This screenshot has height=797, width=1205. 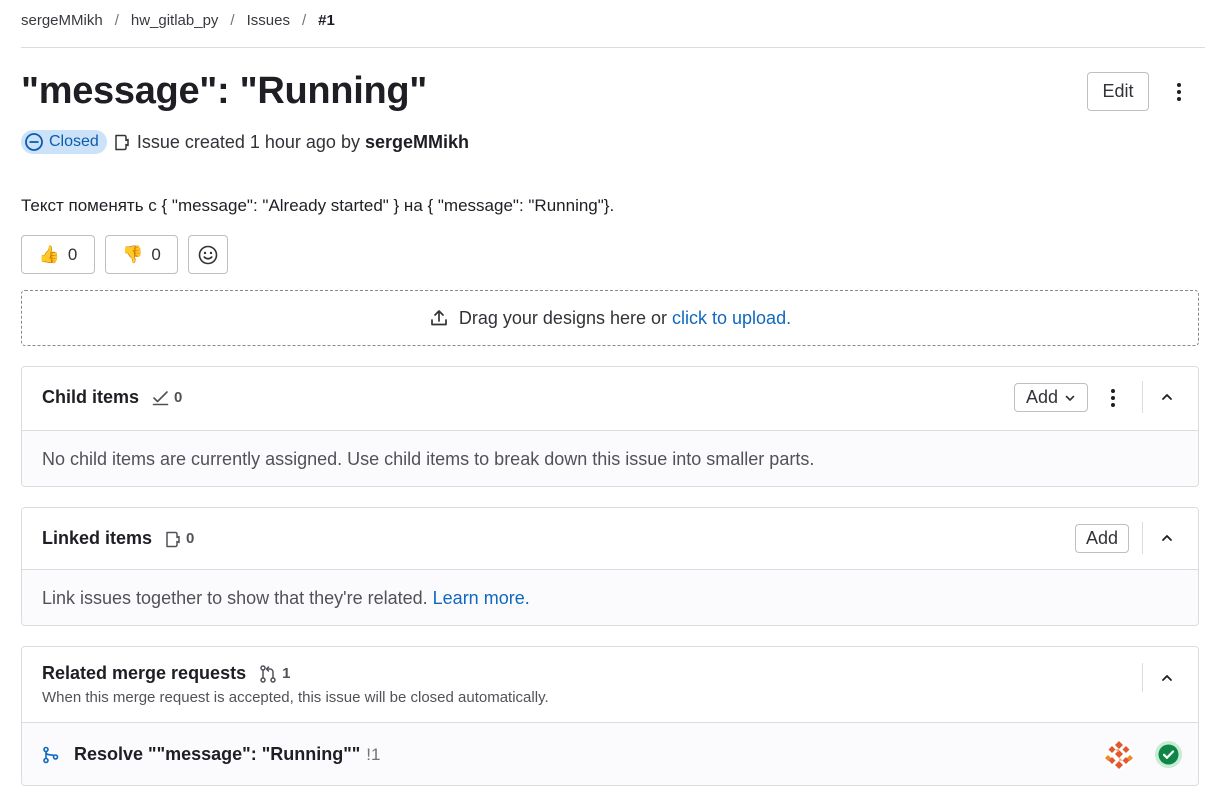 I want to click on status-badge: Closed, so click(x=64, y=142).